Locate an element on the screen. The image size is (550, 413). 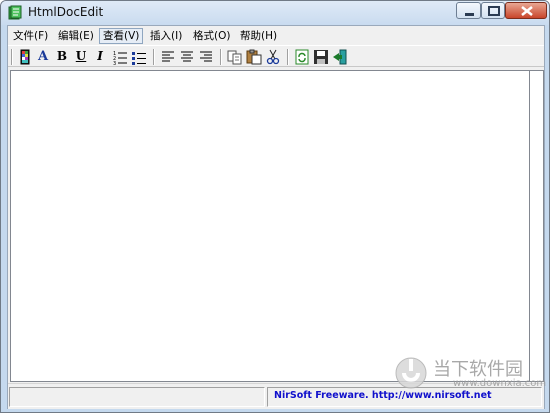
minimize-icon is located at coordinates (469, 14).